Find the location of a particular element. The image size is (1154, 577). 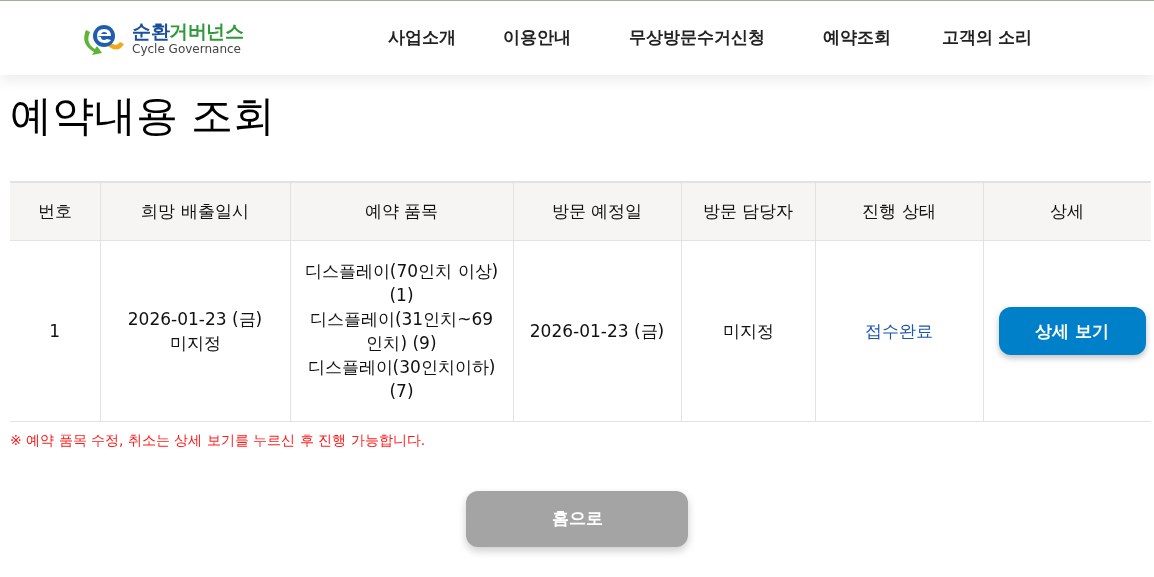

table-cell-text: 1 is located at coordinates (55, 331).